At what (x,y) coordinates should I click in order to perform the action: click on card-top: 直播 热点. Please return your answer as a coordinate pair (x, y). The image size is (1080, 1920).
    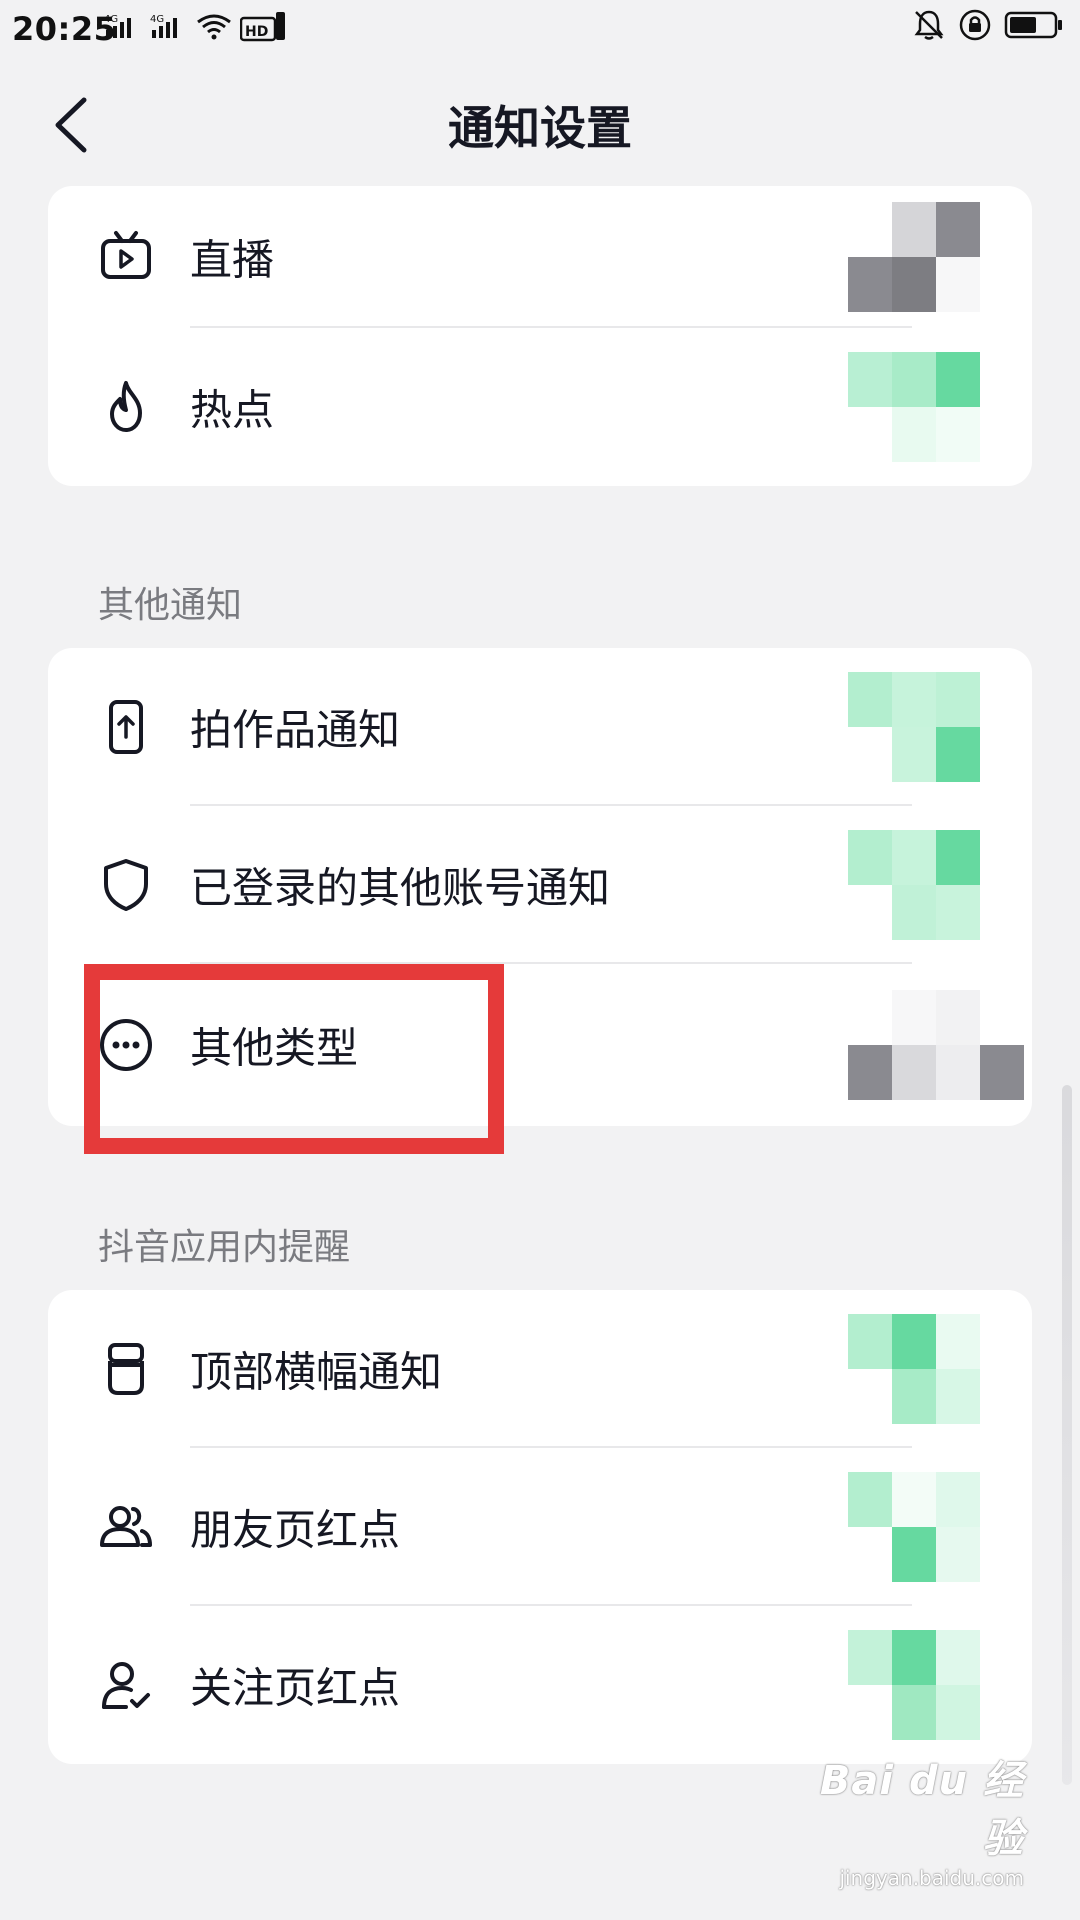
    Looking at the image, I should click on (540, 336).